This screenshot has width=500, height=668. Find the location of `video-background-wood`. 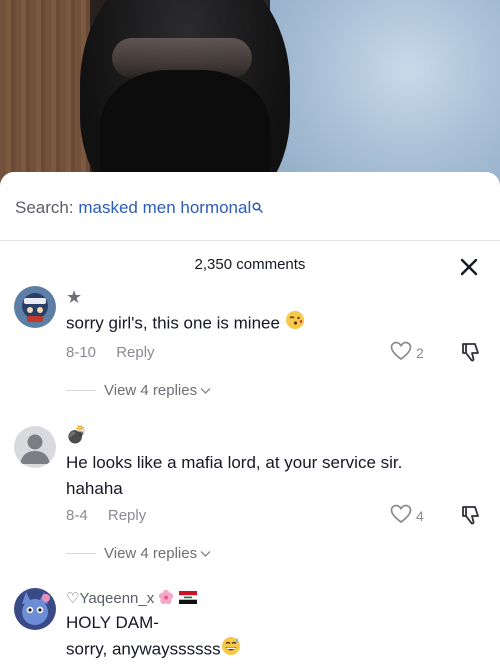

video-background-wood is located at coordinates (45, 100).